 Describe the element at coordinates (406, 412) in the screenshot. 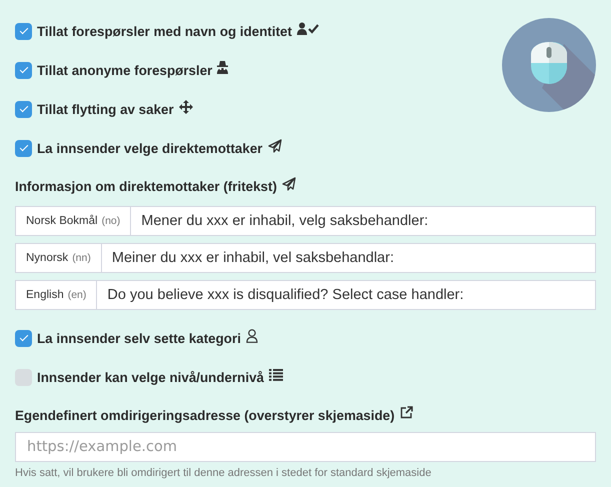

I see `external-link-icon` at that location.